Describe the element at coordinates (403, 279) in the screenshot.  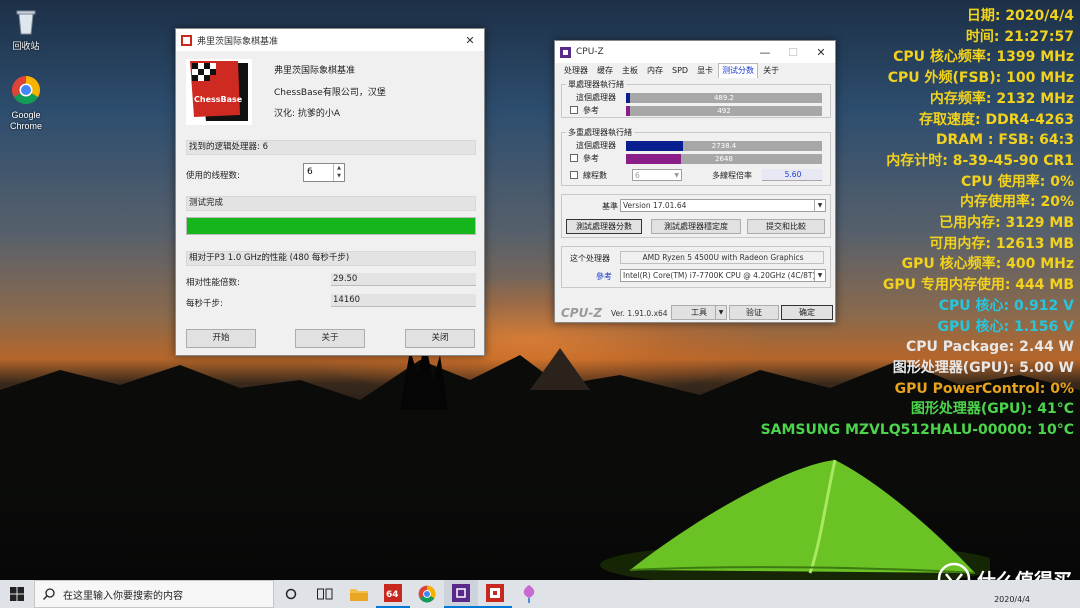
I see `ratio-value: 29.50` at that location.